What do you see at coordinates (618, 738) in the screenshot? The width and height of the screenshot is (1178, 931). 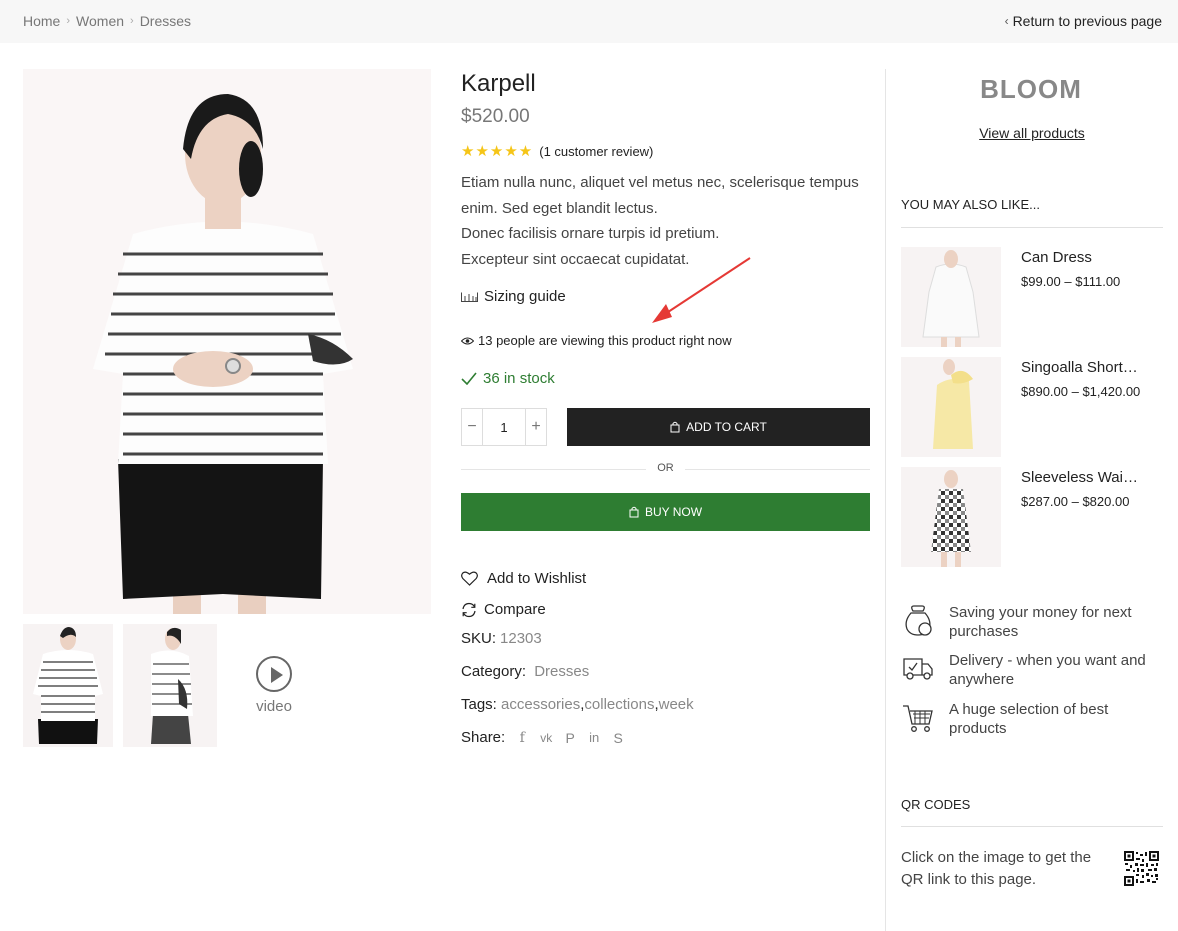 I see `skype-icon: S` at bounding box center [618, 738].